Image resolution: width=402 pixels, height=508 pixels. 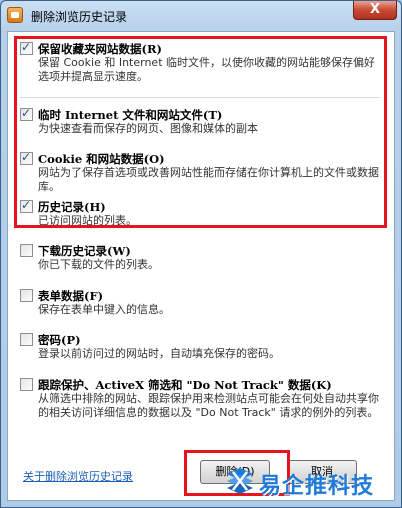 I want to click on checkbox-download-history, so click(x=26, y=250).